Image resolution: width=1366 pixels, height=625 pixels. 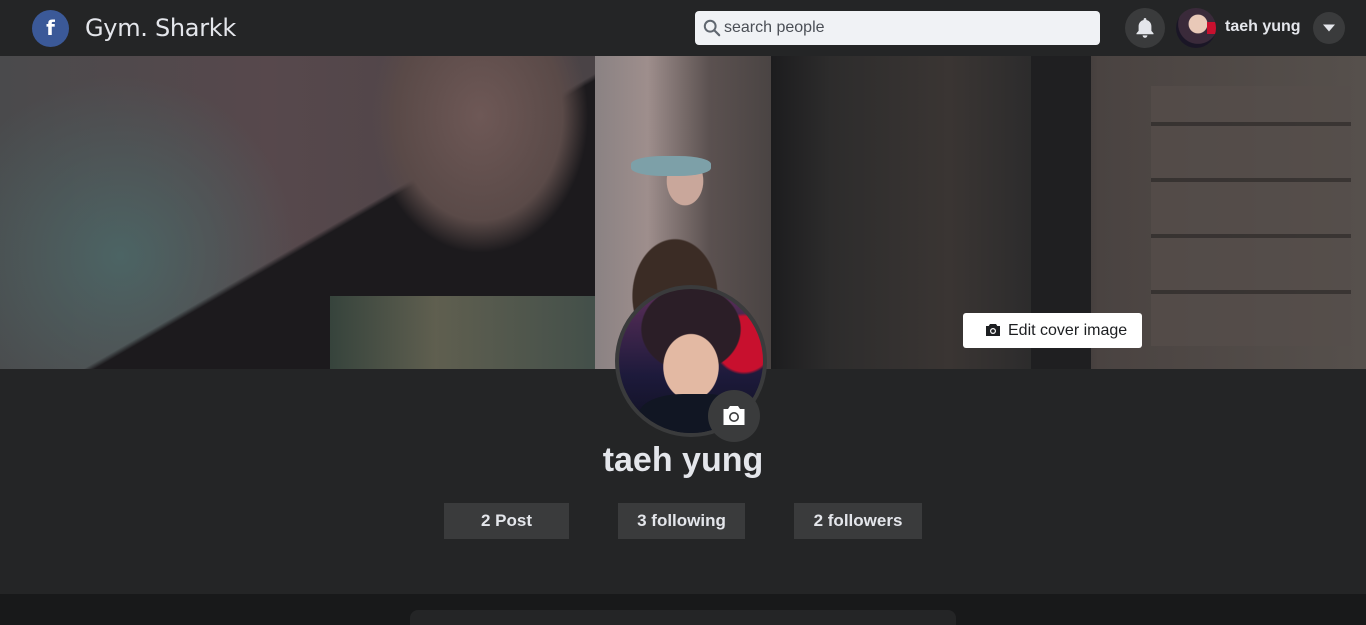 I want to click on edit-cover-button: Edit cover image, so click(x=1052, y=330).